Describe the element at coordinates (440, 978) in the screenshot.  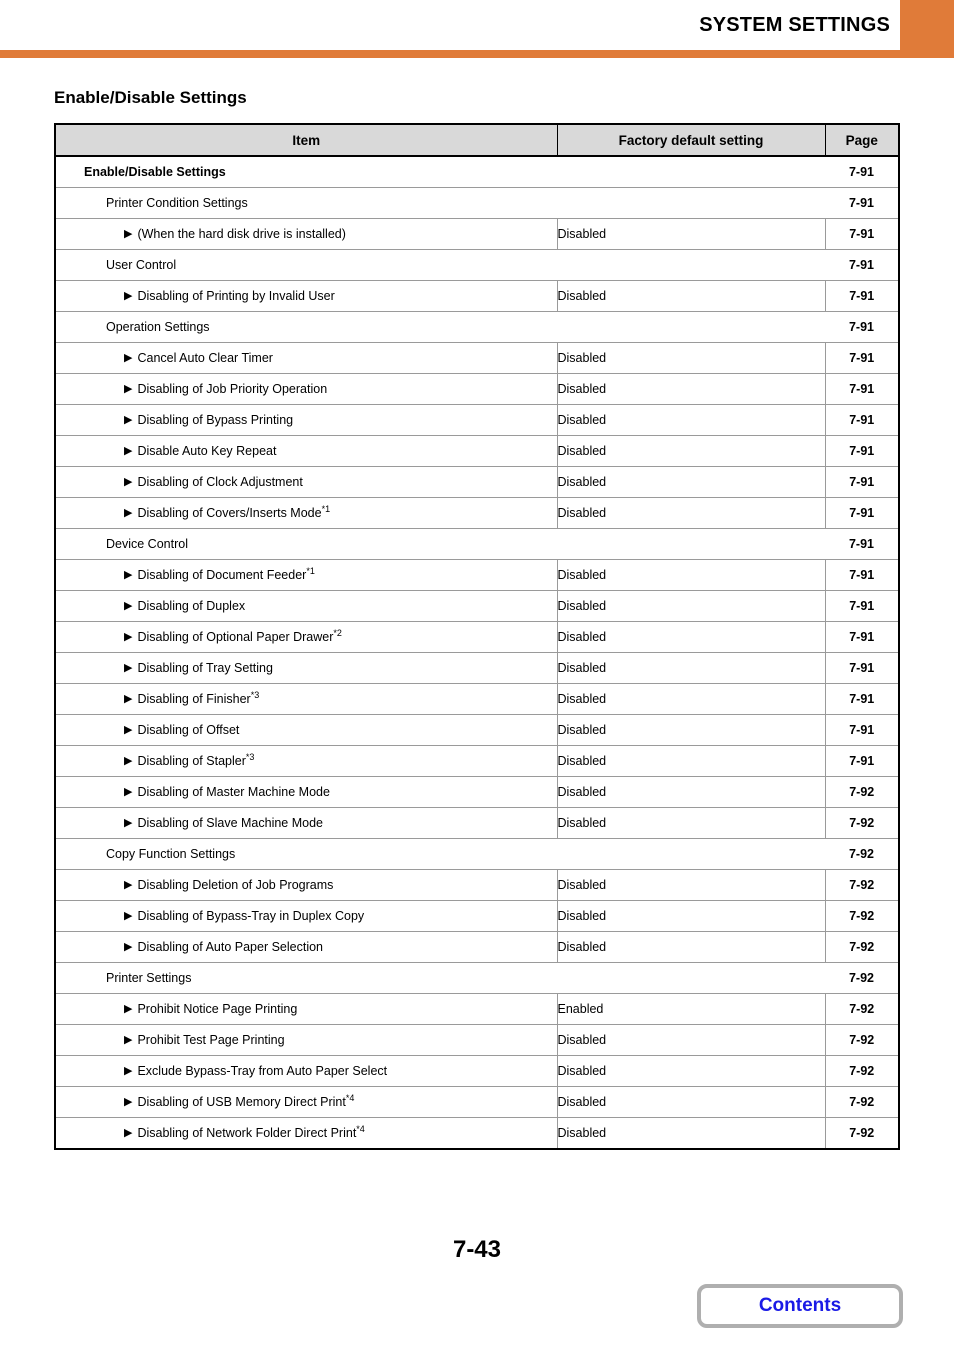
I see `cell-item: Printer Settings` at that location.